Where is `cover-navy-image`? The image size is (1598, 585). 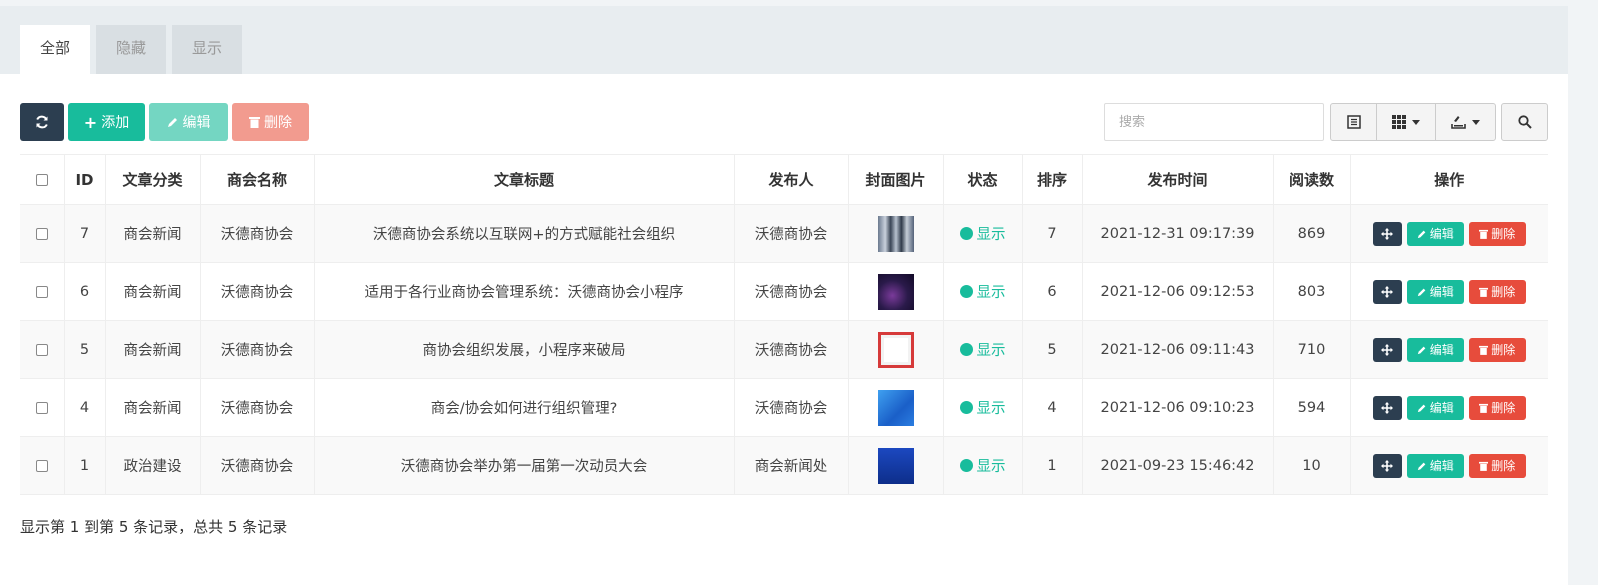
cover-navy-image is located at coordinates (895, 465).